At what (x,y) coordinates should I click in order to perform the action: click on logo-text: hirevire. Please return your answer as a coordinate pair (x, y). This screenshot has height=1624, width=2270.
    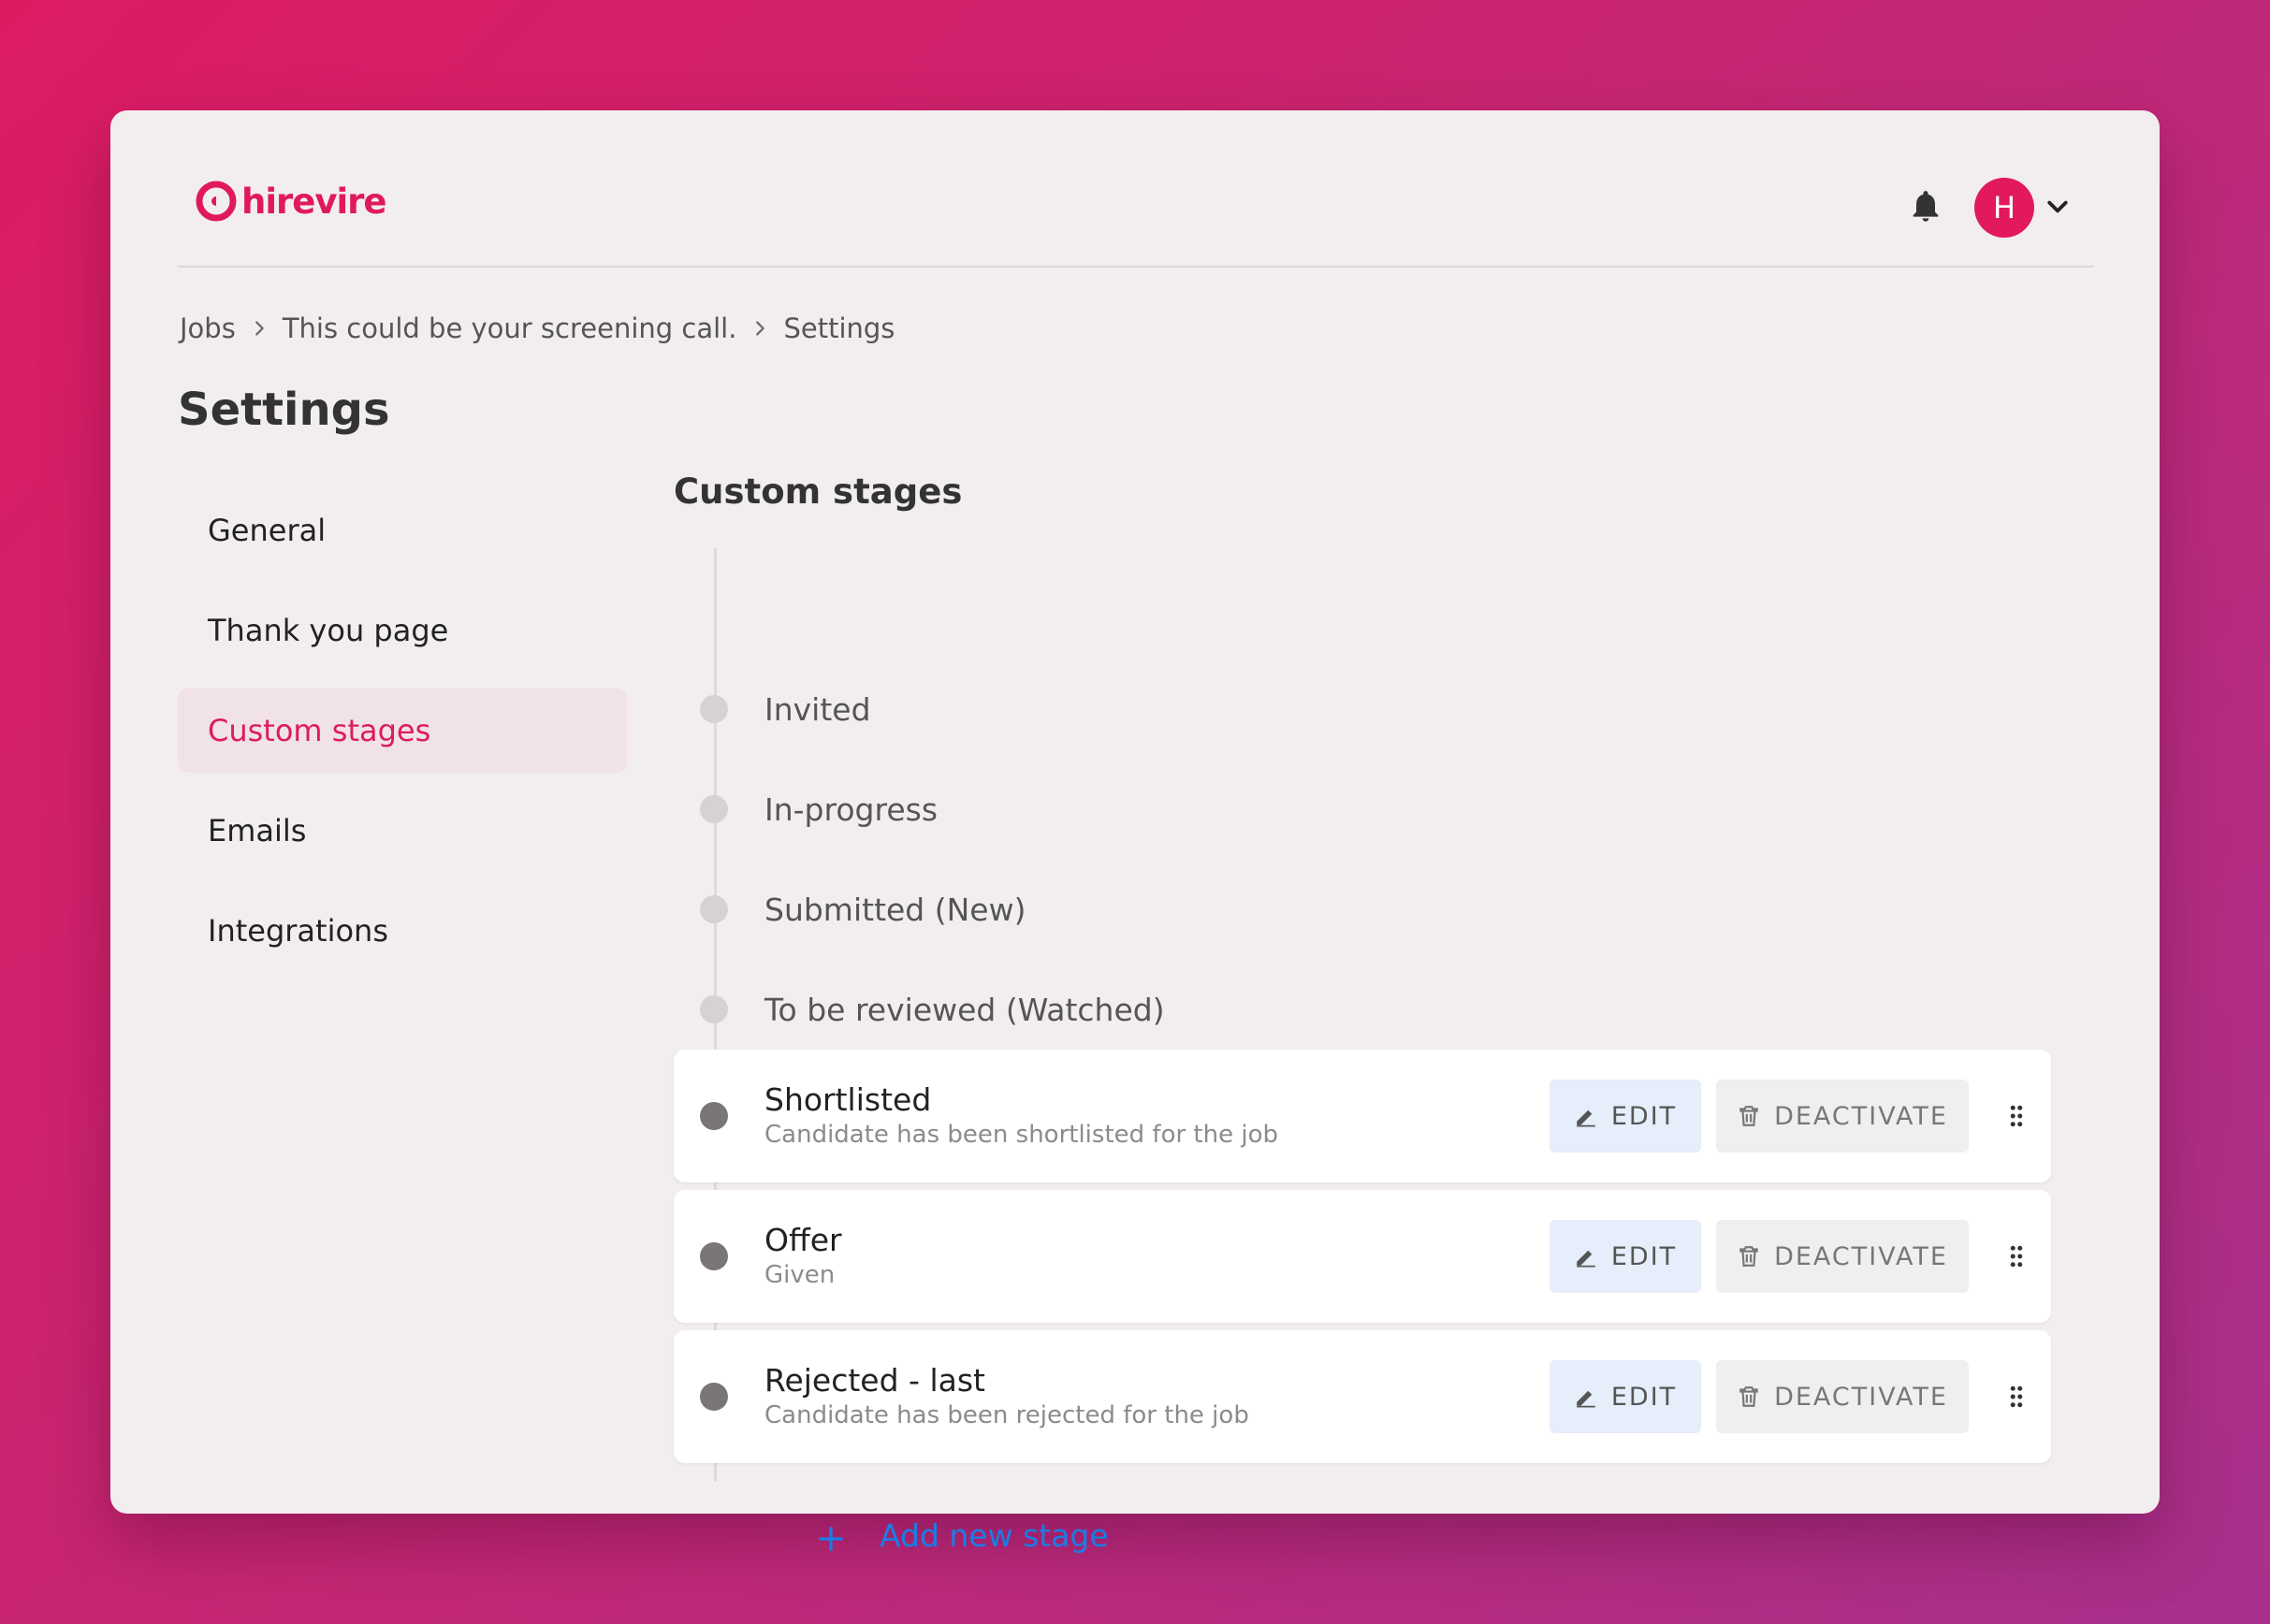
    Looking at the image, I should click on (314, 201).